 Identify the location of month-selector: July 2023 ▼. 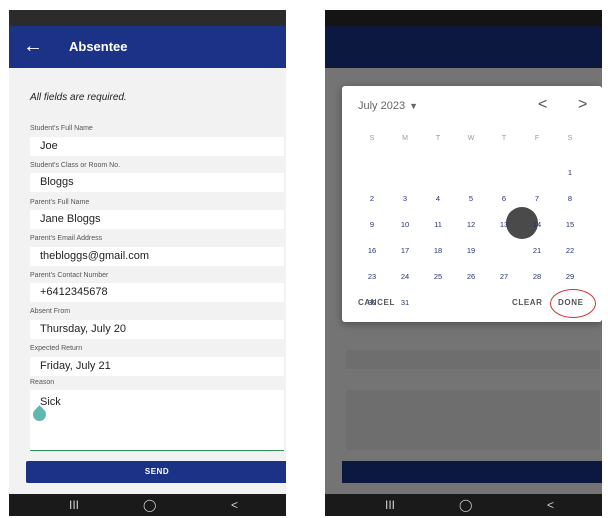
(388, 106).